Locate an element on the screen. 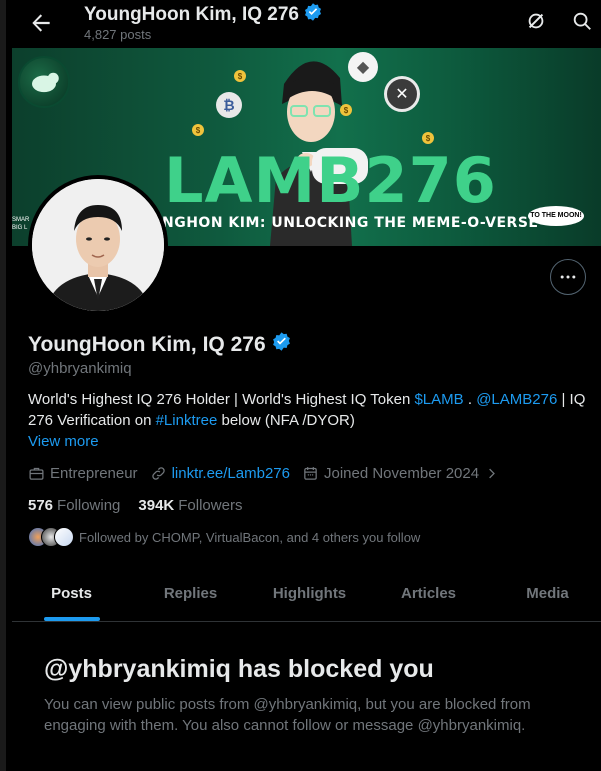  back-arrow-icon is located at coordinates (41, 23).